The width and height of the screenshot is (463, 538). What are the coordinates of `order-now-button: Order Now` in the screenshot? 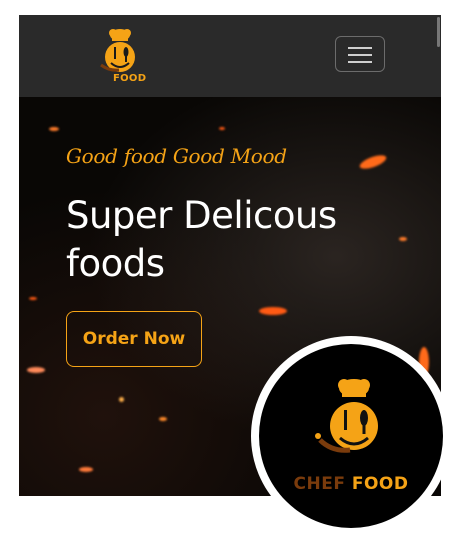 It's located at (134, 339).